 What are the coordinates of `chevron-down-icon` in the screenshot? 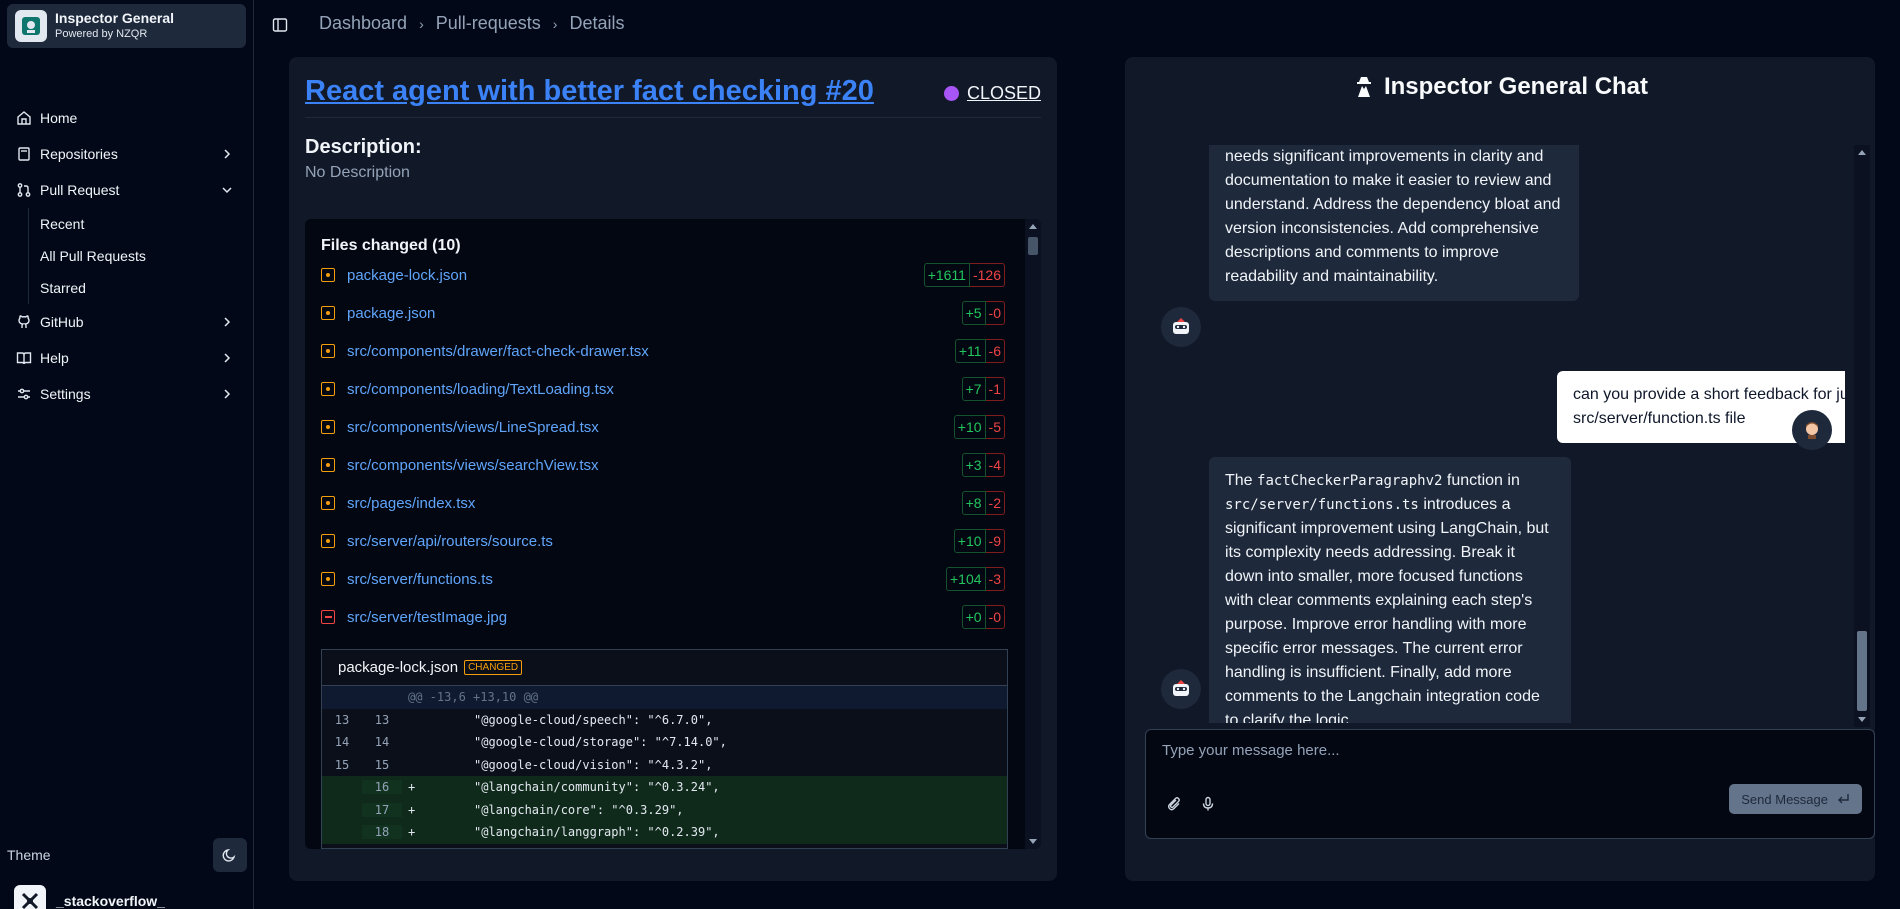 It's located at (227, 190).